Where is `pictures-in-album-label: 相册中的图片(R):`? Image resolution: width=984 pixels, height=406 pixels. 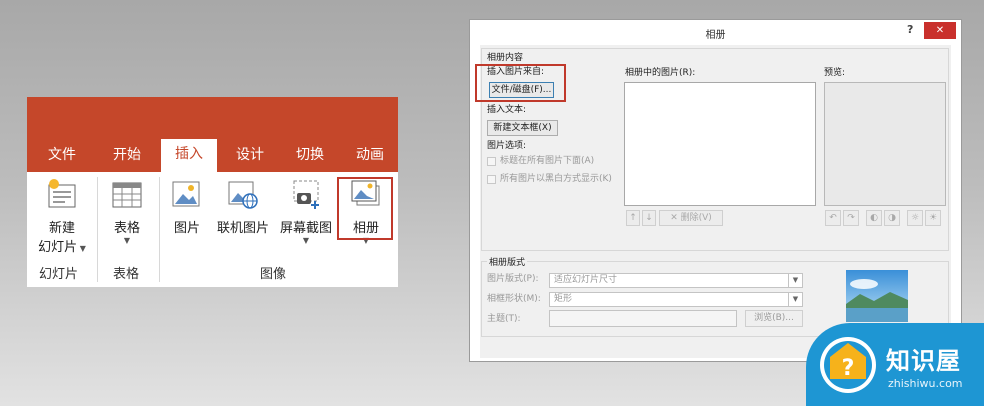 pictures-in-album-label: 相册中的图片(R): is located at coordinates (660, 73).